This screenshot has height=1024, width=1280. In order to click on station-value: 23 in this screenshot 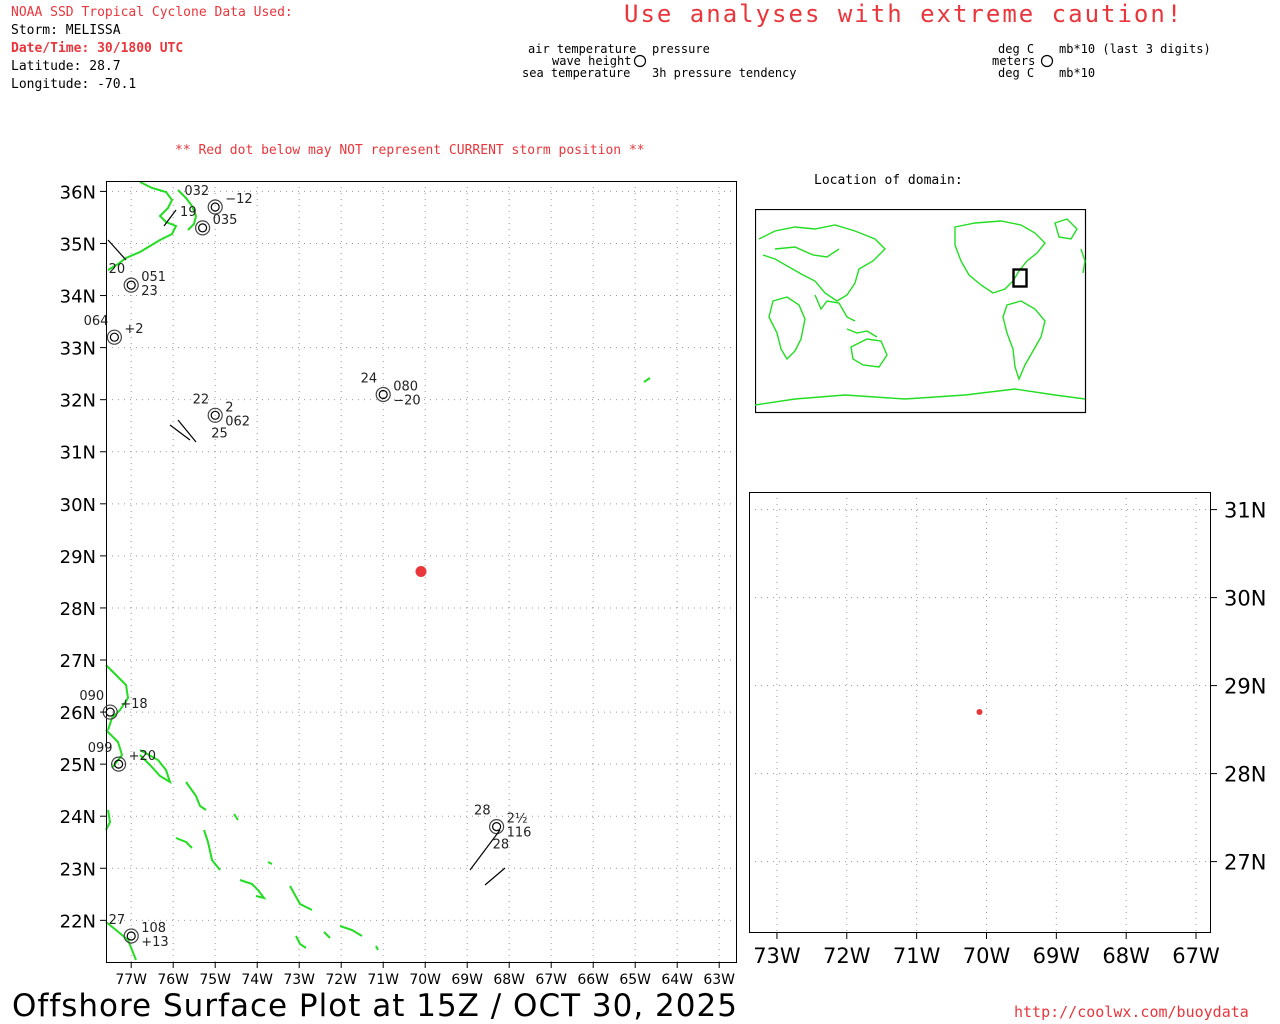, I will do `click(149, 291)`.